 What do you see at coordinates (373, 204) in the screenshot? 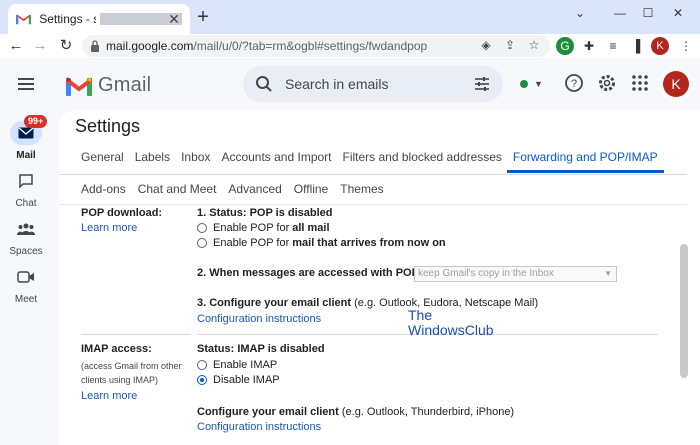
I see `tabs-divider-bottom` at bounding box center [373, 204].